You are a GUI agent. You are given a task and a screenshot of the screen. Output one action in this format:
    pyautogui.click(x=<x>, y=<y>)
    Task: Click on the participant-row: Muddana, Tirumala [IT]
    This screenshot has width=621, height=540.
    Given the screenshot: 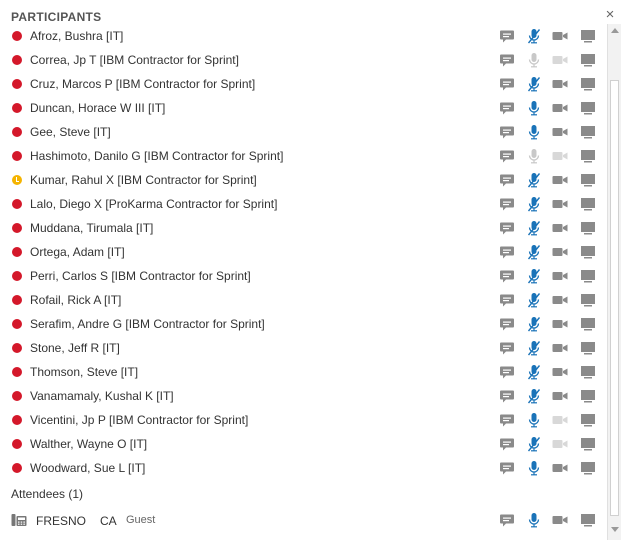 What is the action you would take?
    pyautogui.click(x=303, y=228)
    